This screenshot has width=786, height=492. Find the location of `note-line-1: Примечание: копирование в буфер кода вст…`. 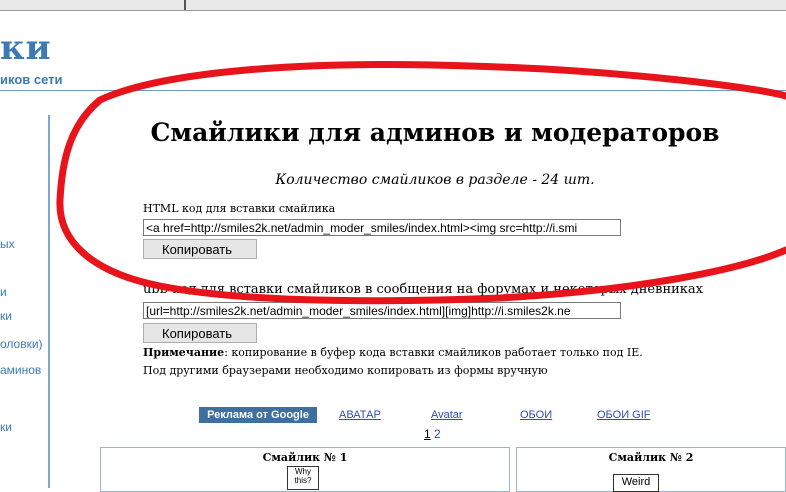

note-line-1: Примечание: копирование в буфер кода вст… is located at coordinates (393, 352).